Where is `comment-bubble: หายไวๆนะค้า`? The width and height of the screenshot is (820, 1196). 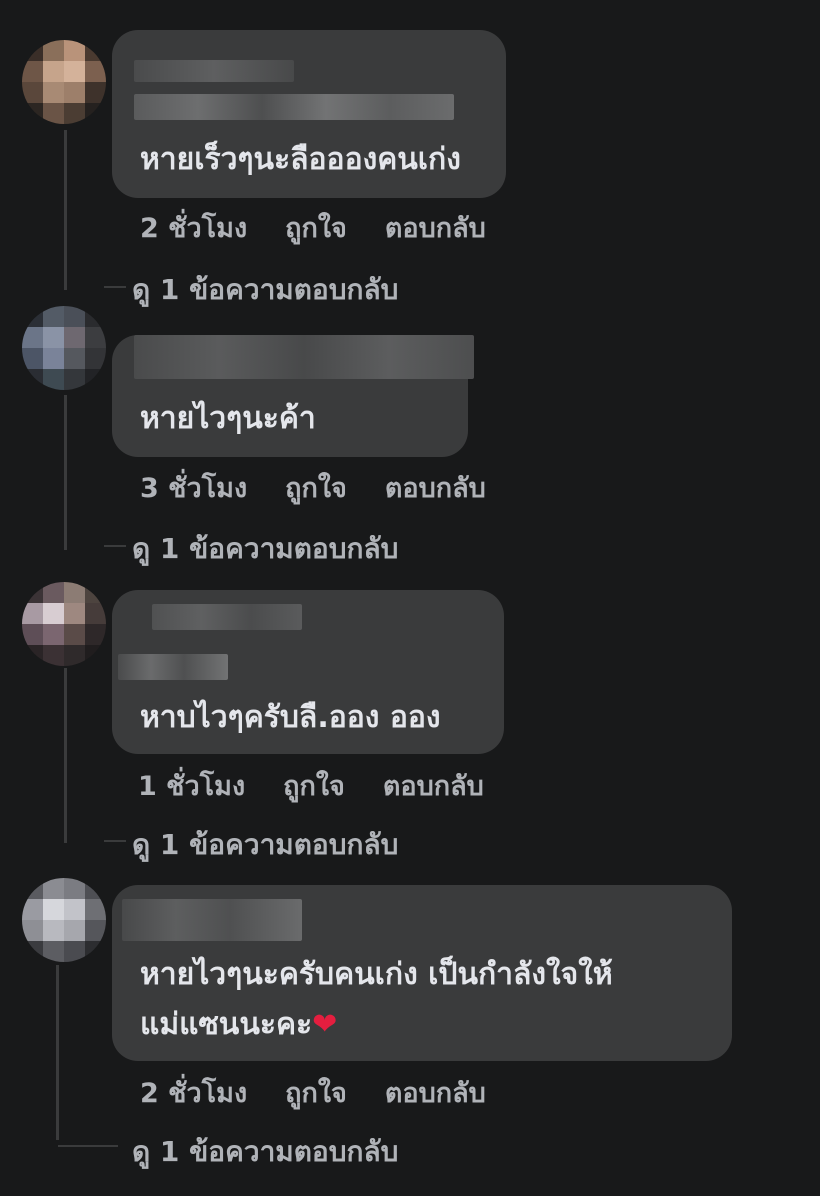
comment-bubble: หายไวๆนะค้า is located at coordinates (293, 396).